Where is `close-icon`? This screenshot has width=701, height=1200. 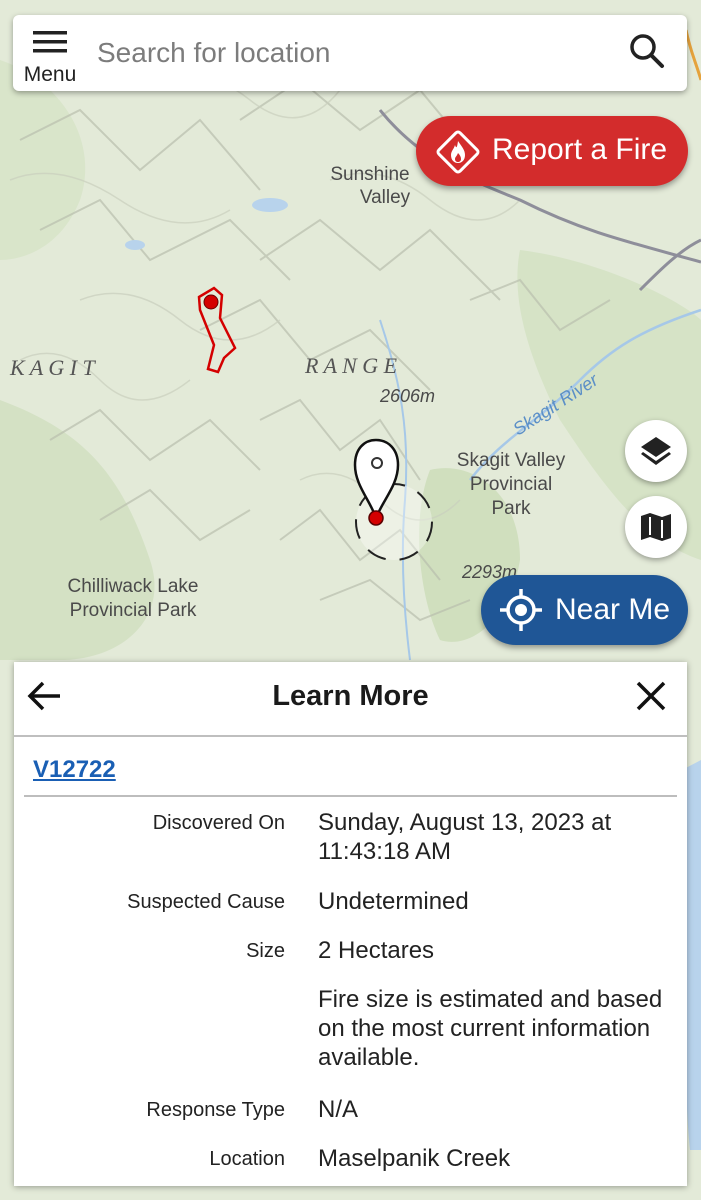
close-icon is located at coordinates (651, 696).